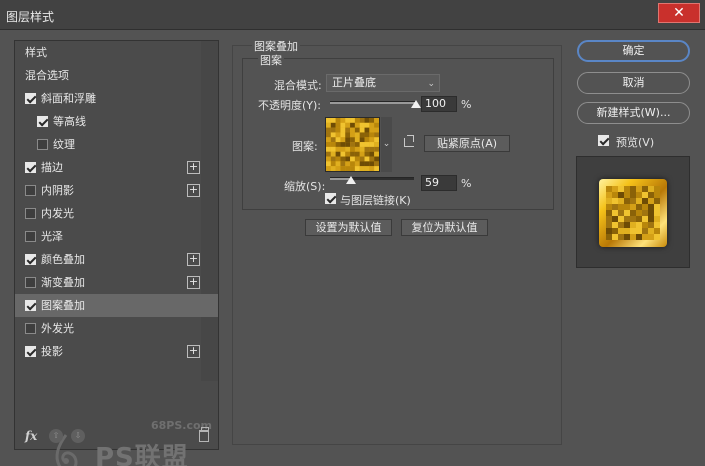 The image size is (705, 466). Describe the element at coordinates (635, 142) in the screenshot. I see `preview-label: 预览(V)` at that location.